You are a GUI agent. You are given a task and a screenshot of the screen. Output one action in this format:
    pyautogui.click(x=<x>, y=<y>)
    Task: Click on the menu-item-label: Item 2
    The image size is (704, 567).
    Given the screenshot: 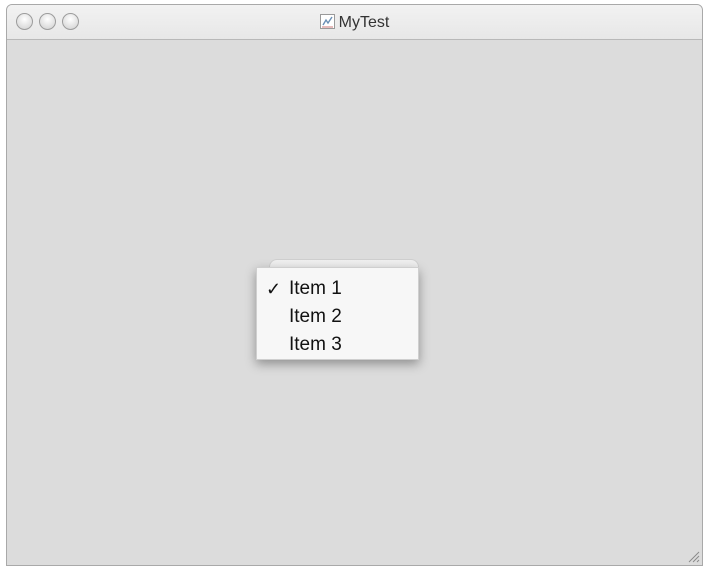 What is the action you would take?
    pyautogui.click(x=315, y=316)
    